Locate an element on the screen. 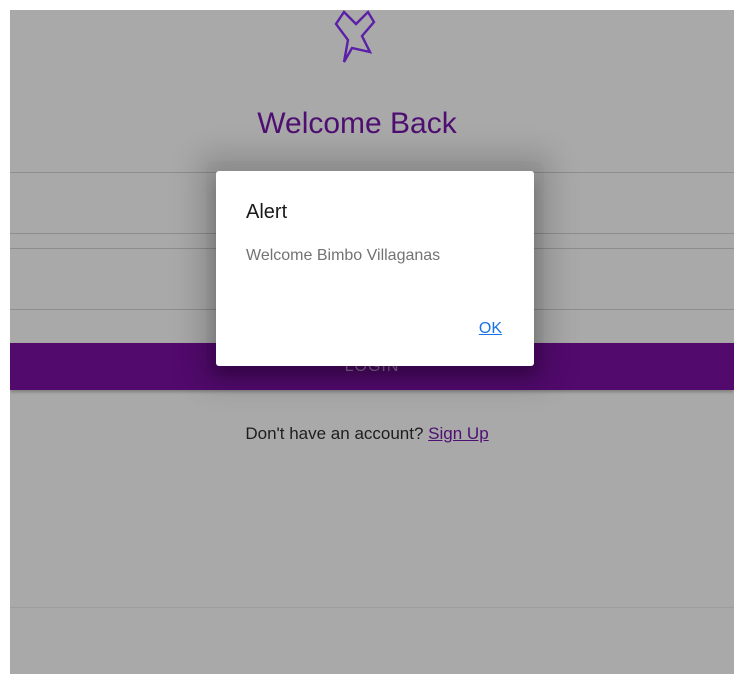 The width and height of the screenshot is (734, 674). ribbon-logo-icon is located at coordinates (355, 36).